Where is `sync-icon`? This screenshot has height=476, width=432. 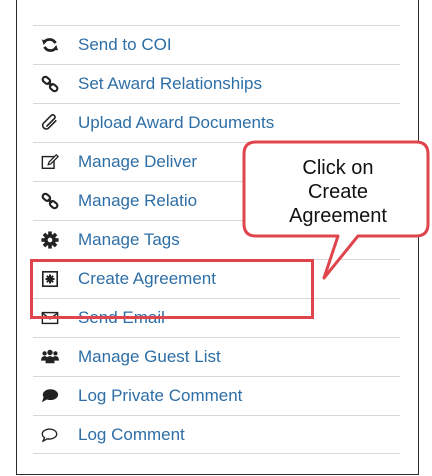
sync-icon is located at coordinates (50, 45).